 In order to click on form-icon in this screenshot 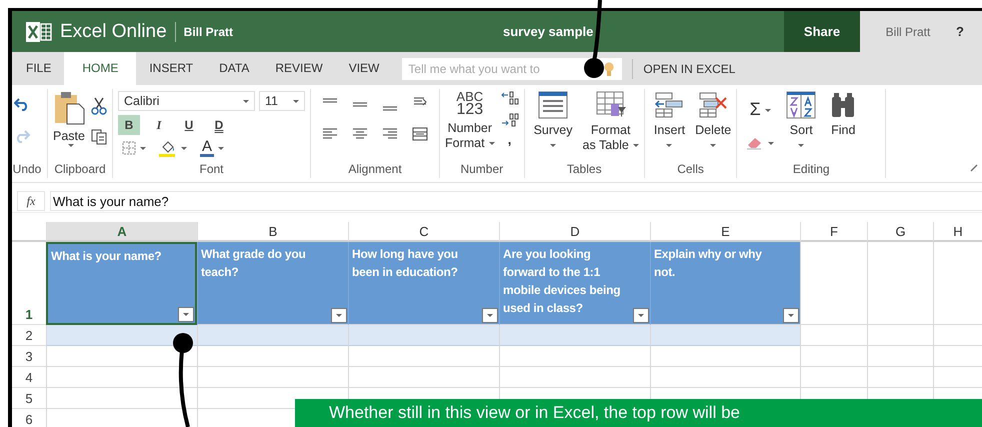, I will do `click(553, 105)`.